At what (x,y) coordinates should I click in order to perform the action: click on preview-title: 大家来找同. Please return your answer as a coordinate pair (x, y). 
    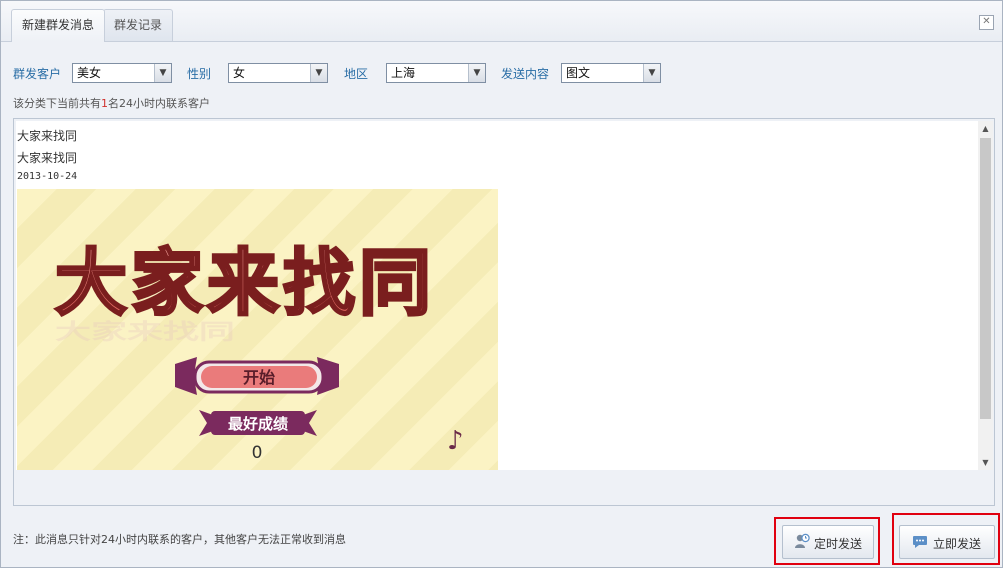
    Looking at the image, I should click on (47, 136).